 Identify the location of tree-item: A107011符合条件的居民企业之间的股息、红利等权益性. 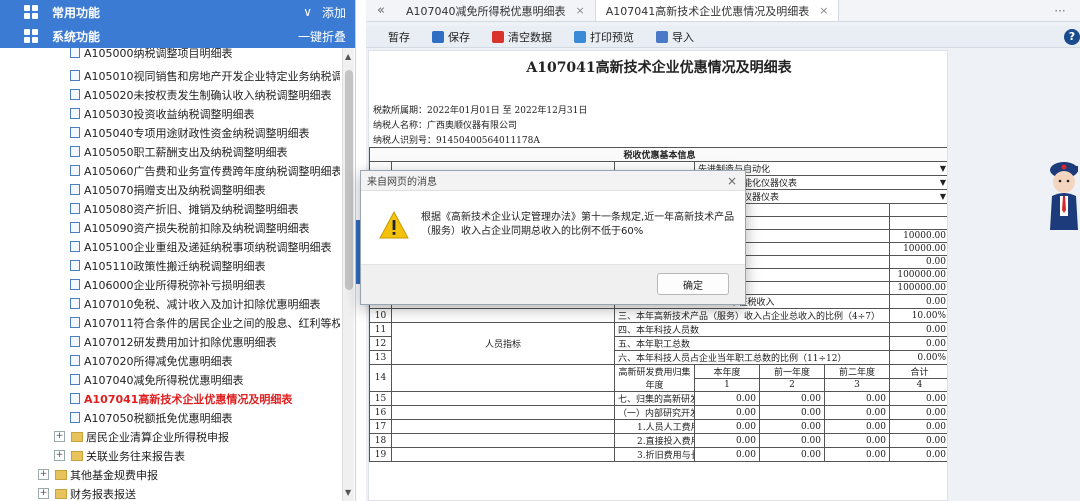
(205, 322).